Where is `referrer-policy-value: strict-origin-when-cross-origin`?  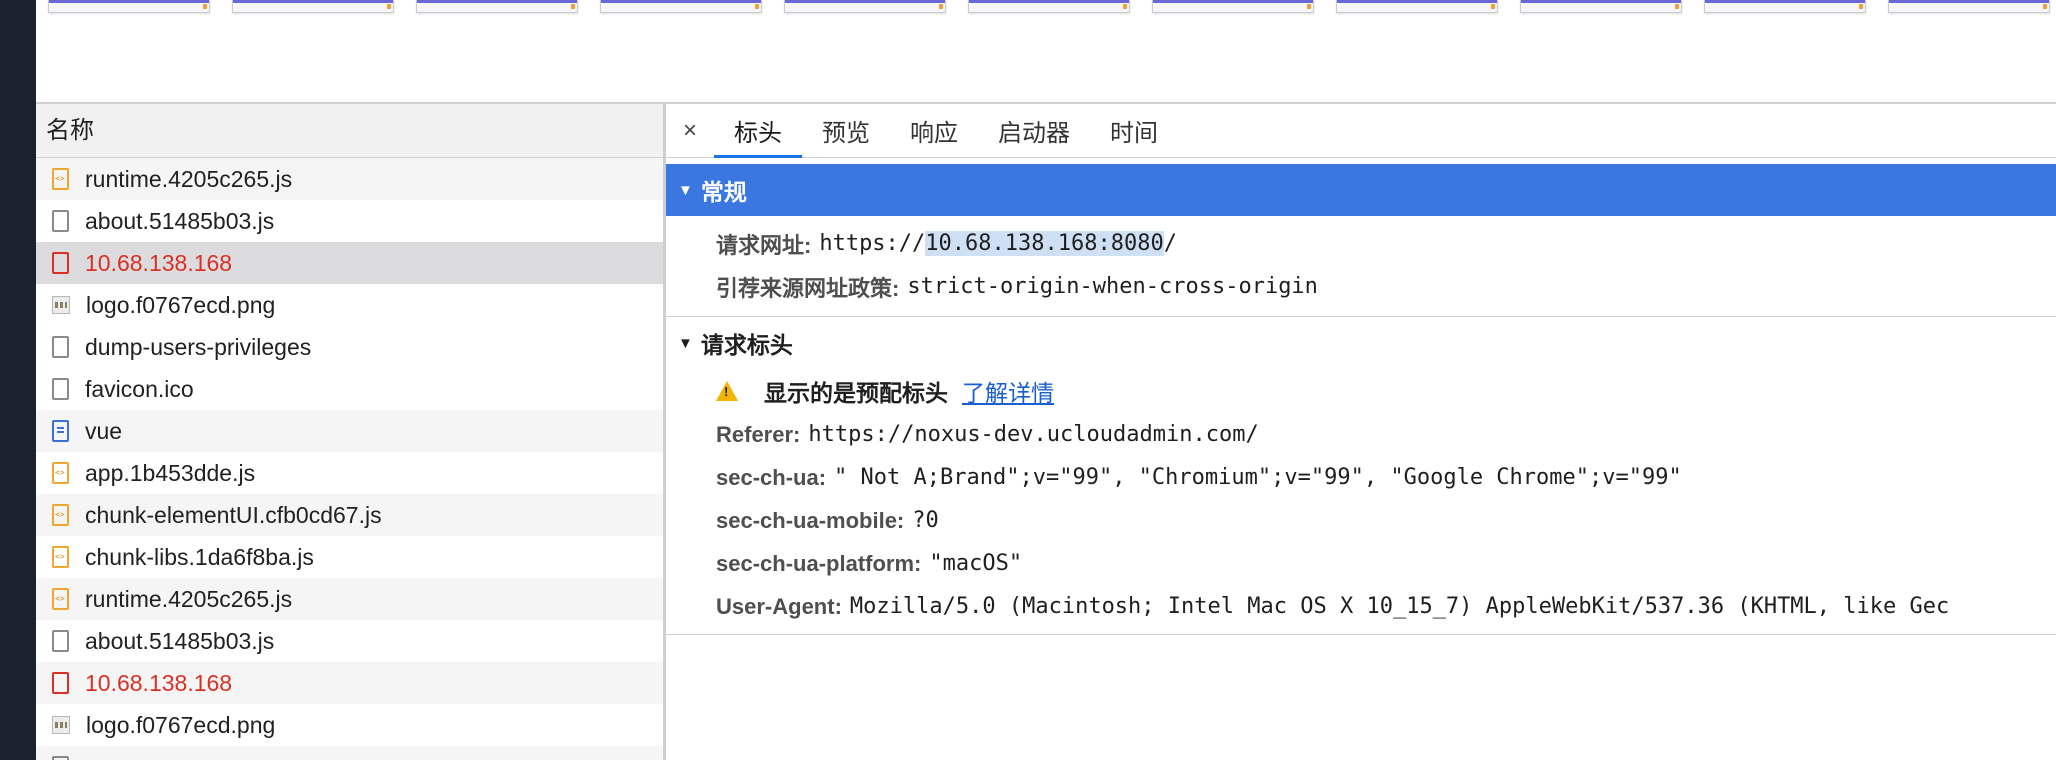 referrer-policy-value: strict-origin-when-cross-origin is located at coordinates (1112, 286).